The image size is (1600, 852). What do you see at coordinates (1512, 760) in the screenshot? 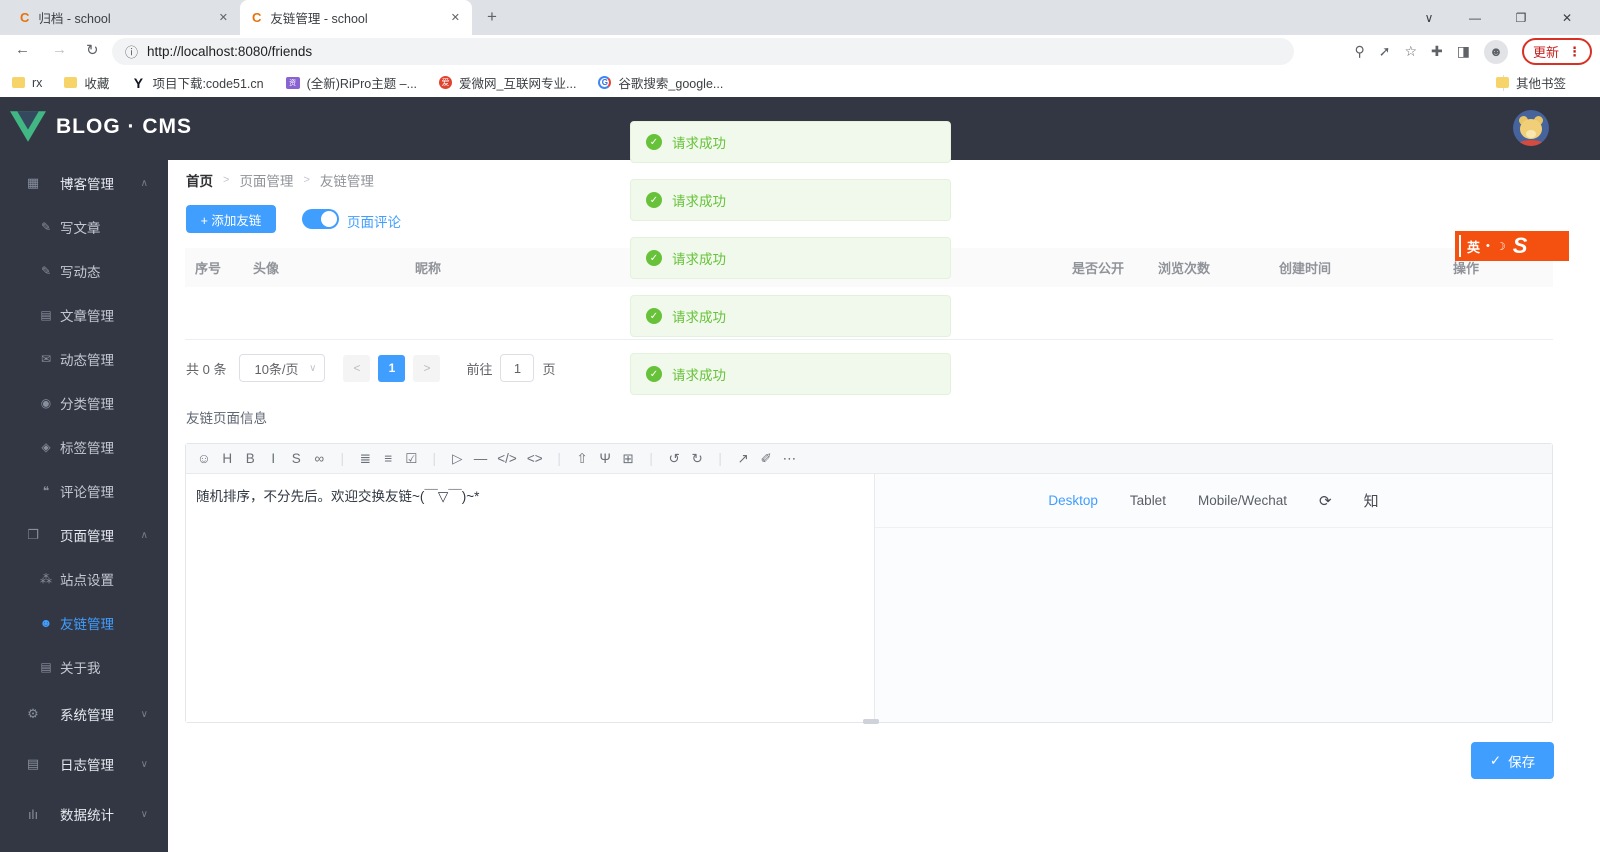
I see `save-button: ✓ 保存` at bounding box center [1512, 760].